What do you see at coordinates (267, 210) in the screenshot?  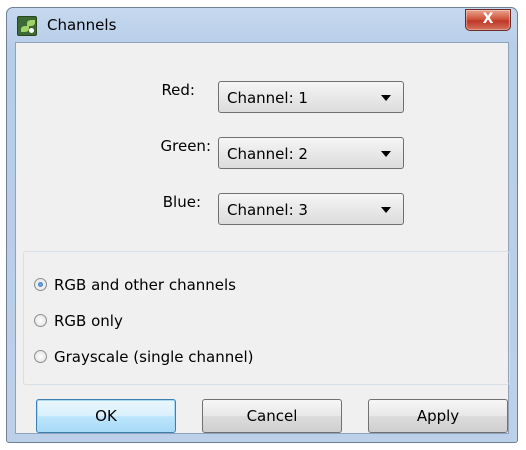 I see `blue-channel-value: Channel: 3` at bounding box center [267, 210].